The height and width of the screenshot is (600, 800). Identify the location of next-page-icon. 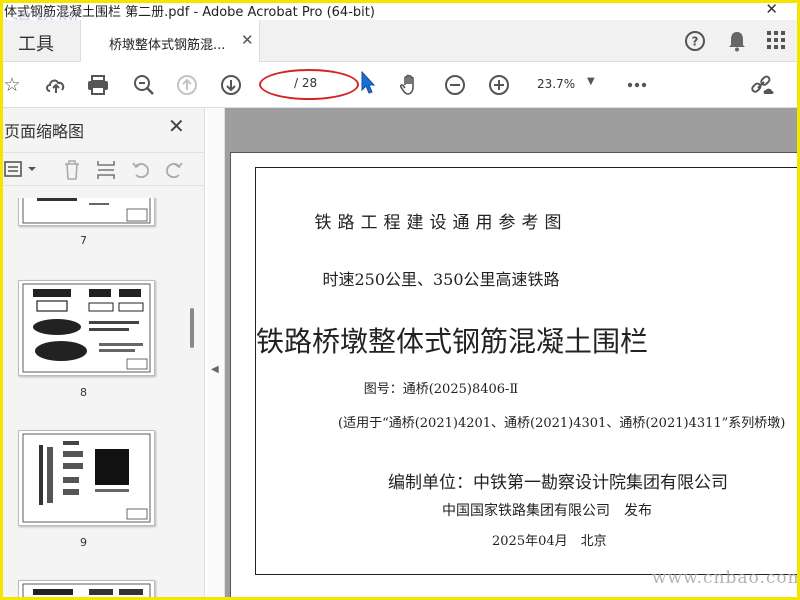
(231, 85).